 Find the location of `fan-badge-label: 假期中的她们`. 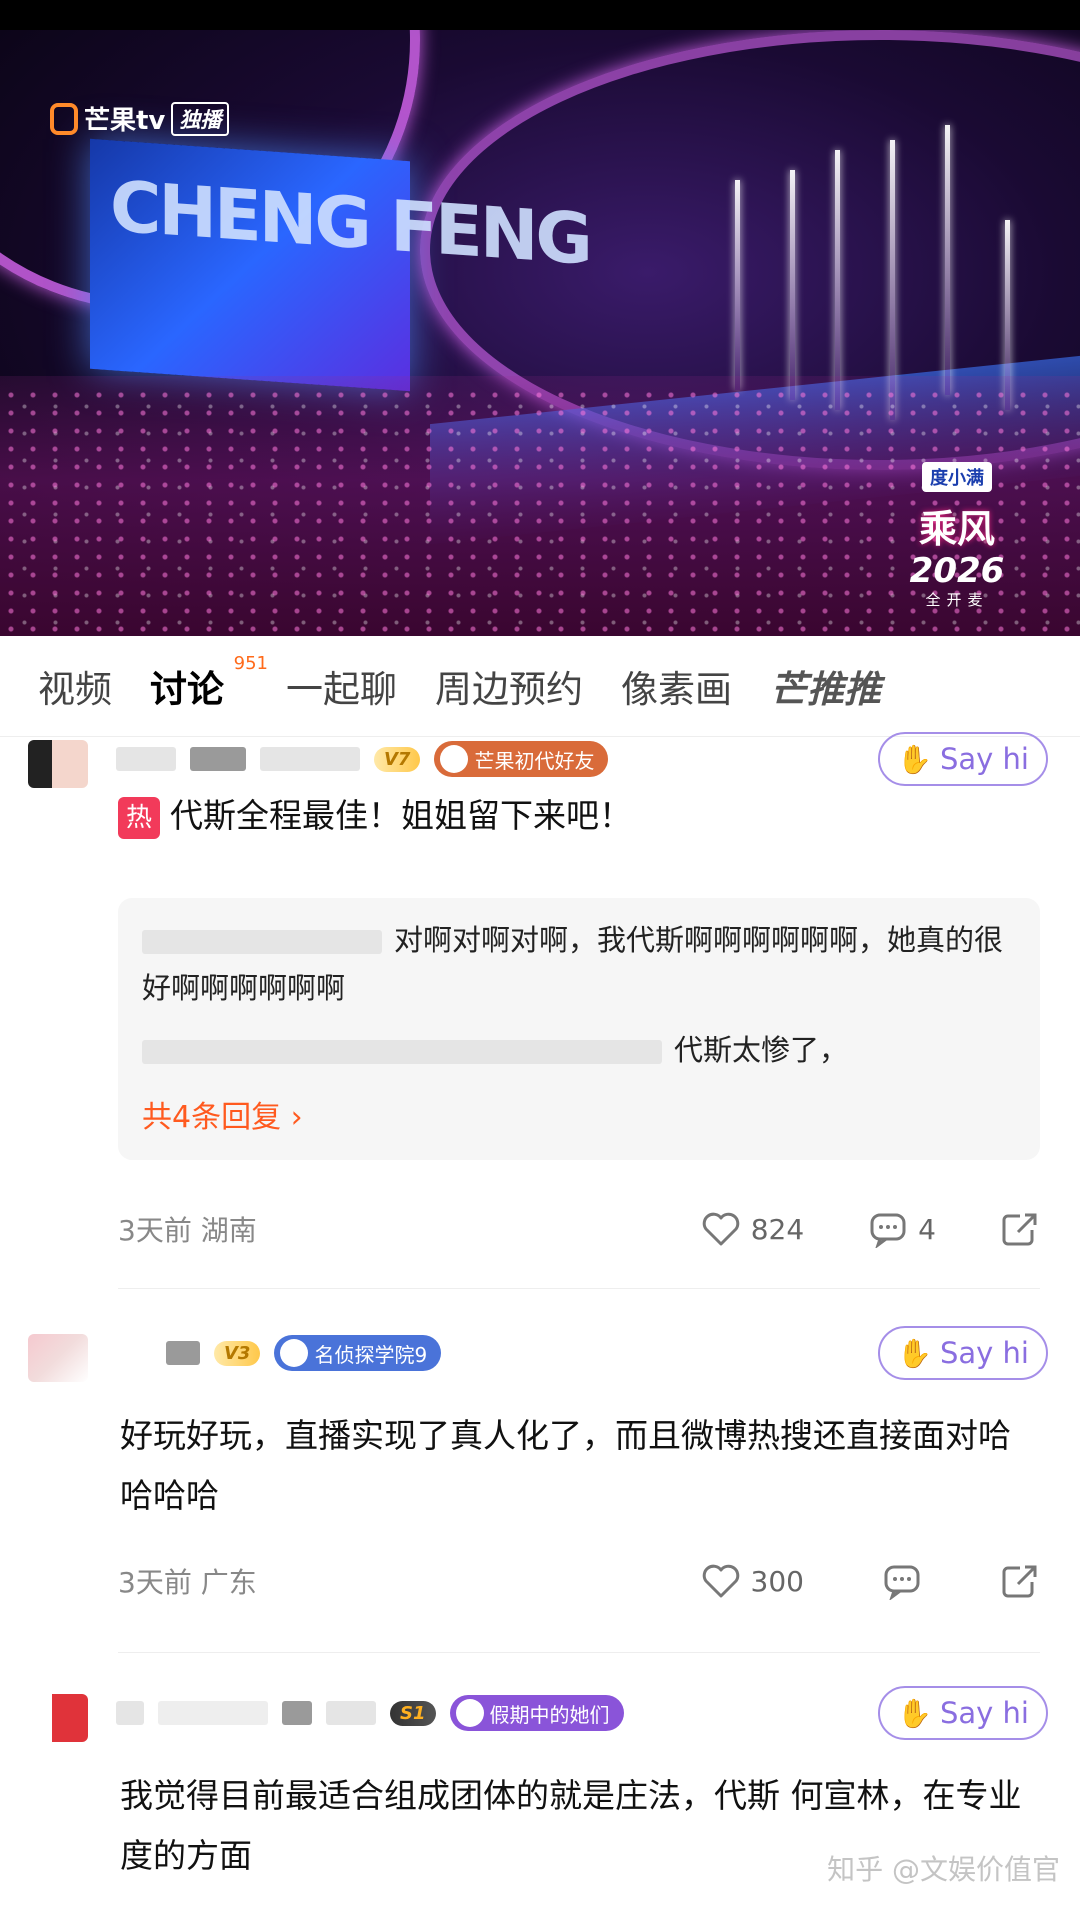

fan-badge-label: 假期中的她们 is located at coordinates (549, 1714).